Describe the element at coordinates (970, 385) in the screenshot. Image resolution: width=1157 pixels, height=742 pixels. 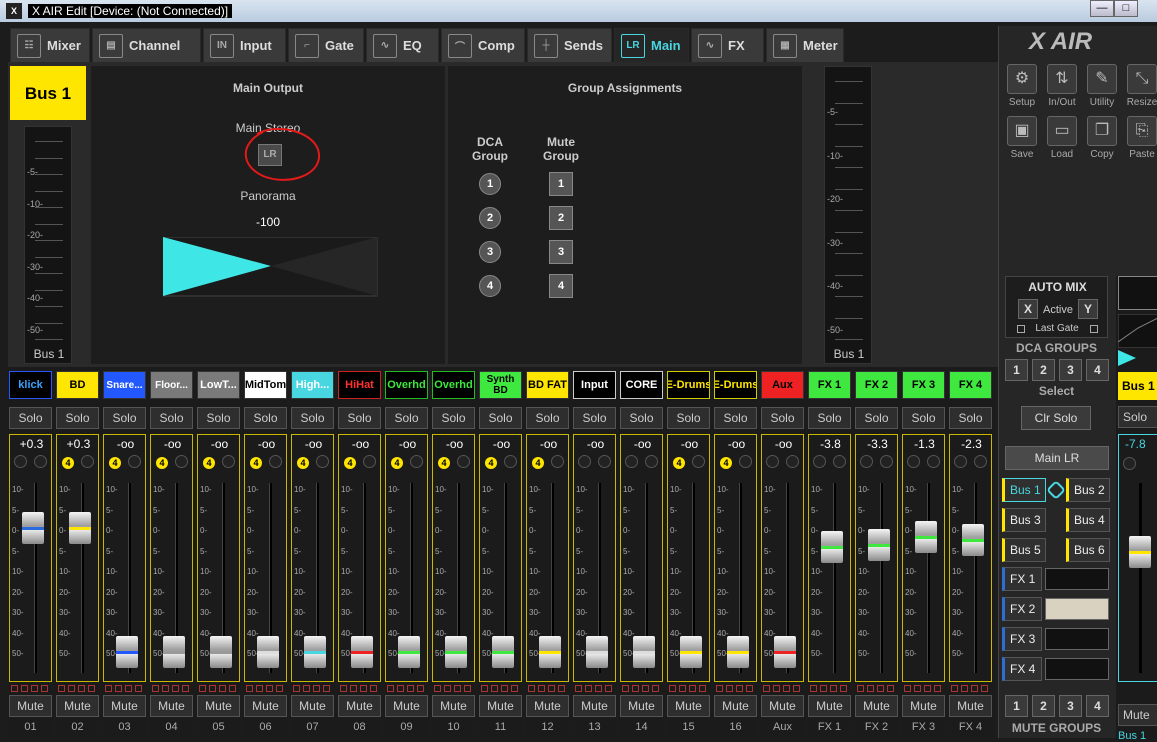
I see `channel-name: FX 4` at that location.